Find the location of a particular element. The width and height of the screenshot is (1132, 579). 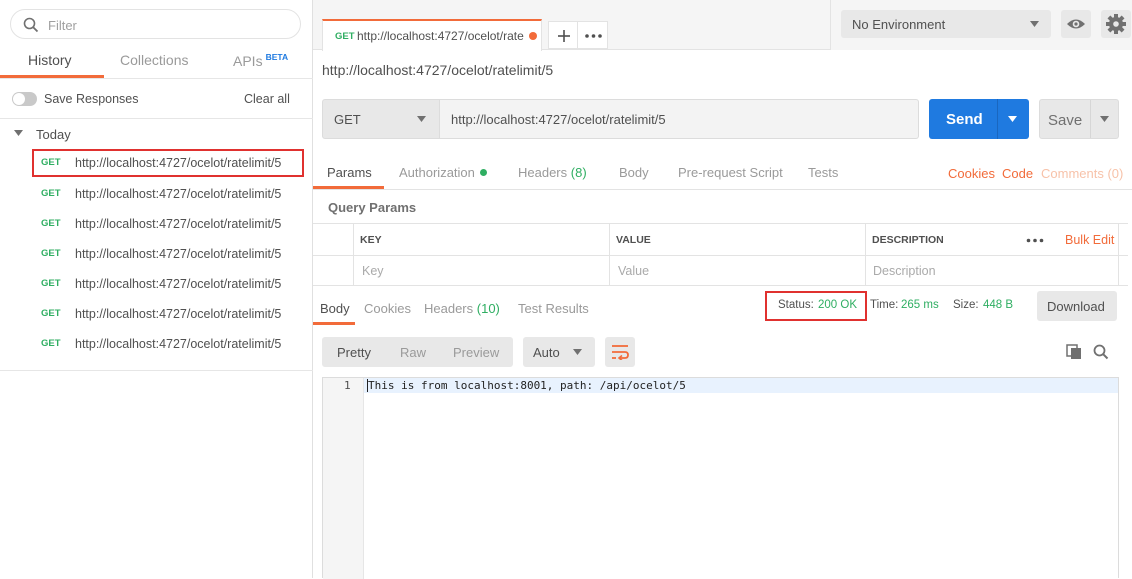

wrap-icon is located at coordinates (620, 352).